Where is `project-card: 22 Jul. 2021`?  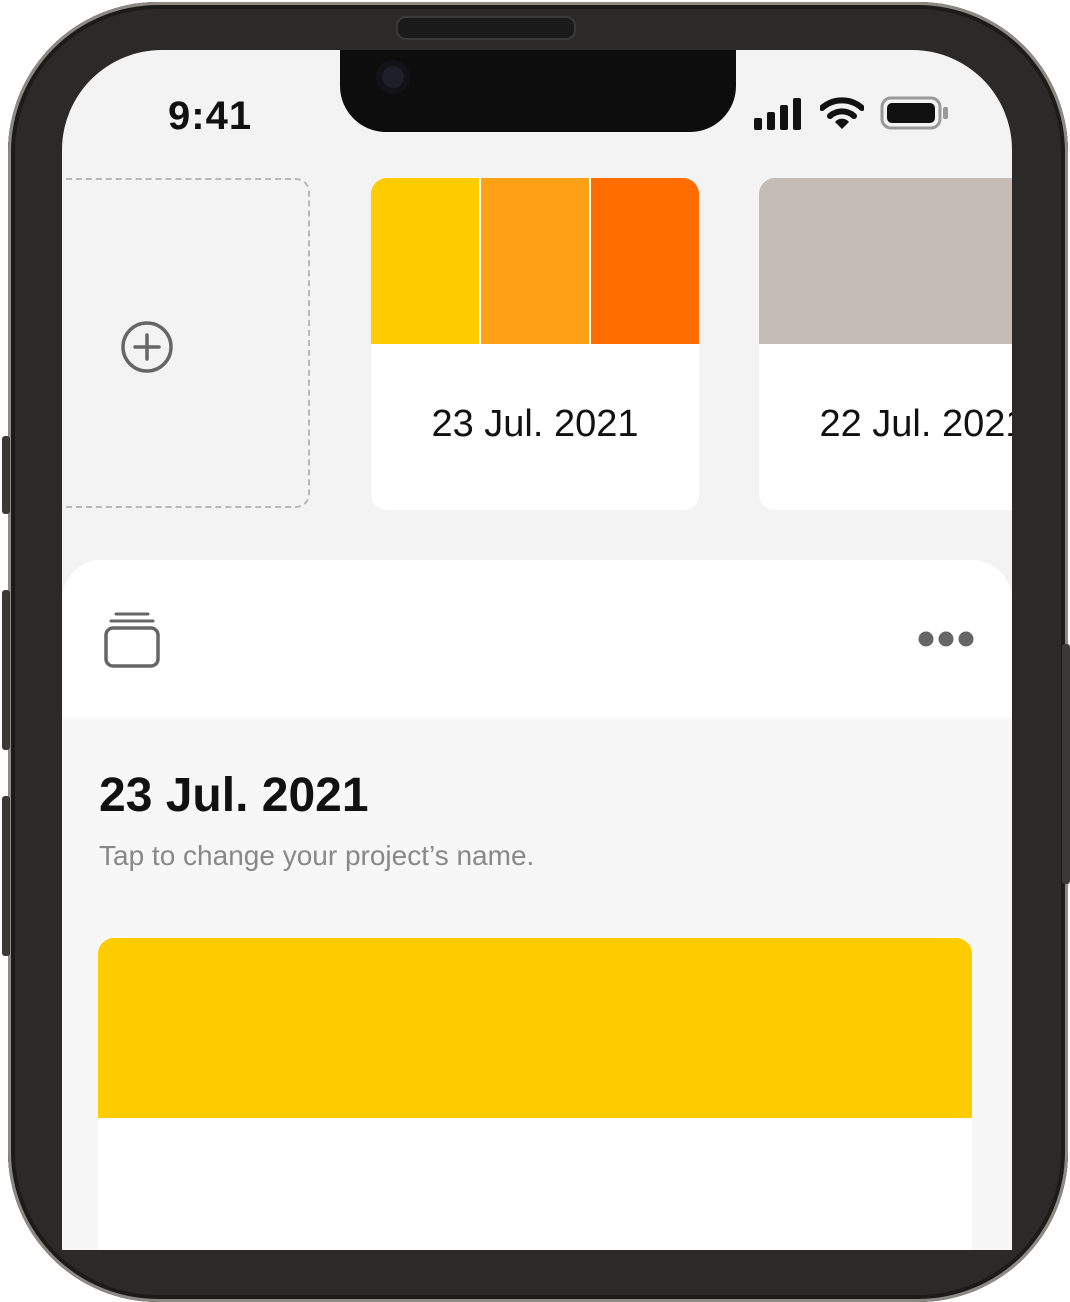 project-card: 22 Jul. 2021 is located at coordinates (885, 344).